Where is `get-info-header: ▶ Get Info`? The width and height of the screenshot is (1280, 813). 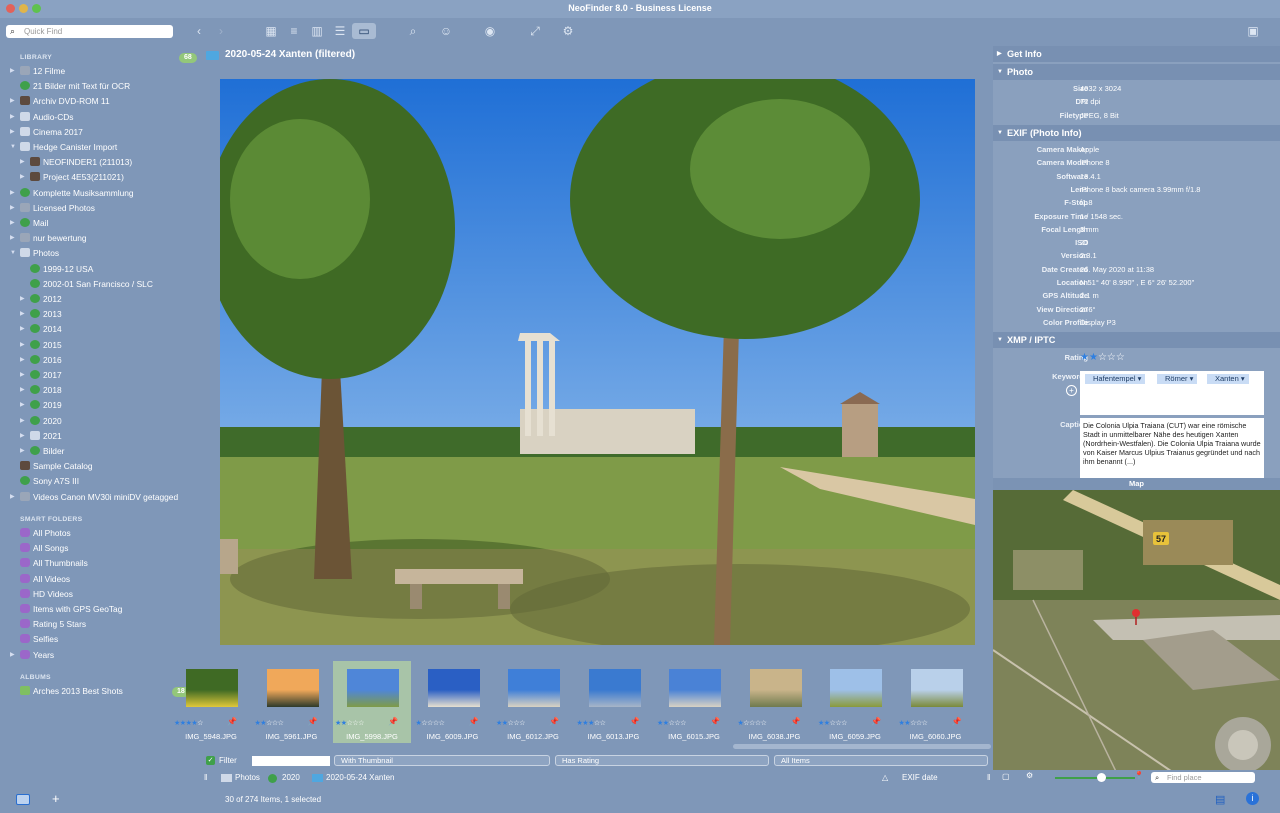
get-info-header: ▶ Get Info is located at coordinates (1136, 54).